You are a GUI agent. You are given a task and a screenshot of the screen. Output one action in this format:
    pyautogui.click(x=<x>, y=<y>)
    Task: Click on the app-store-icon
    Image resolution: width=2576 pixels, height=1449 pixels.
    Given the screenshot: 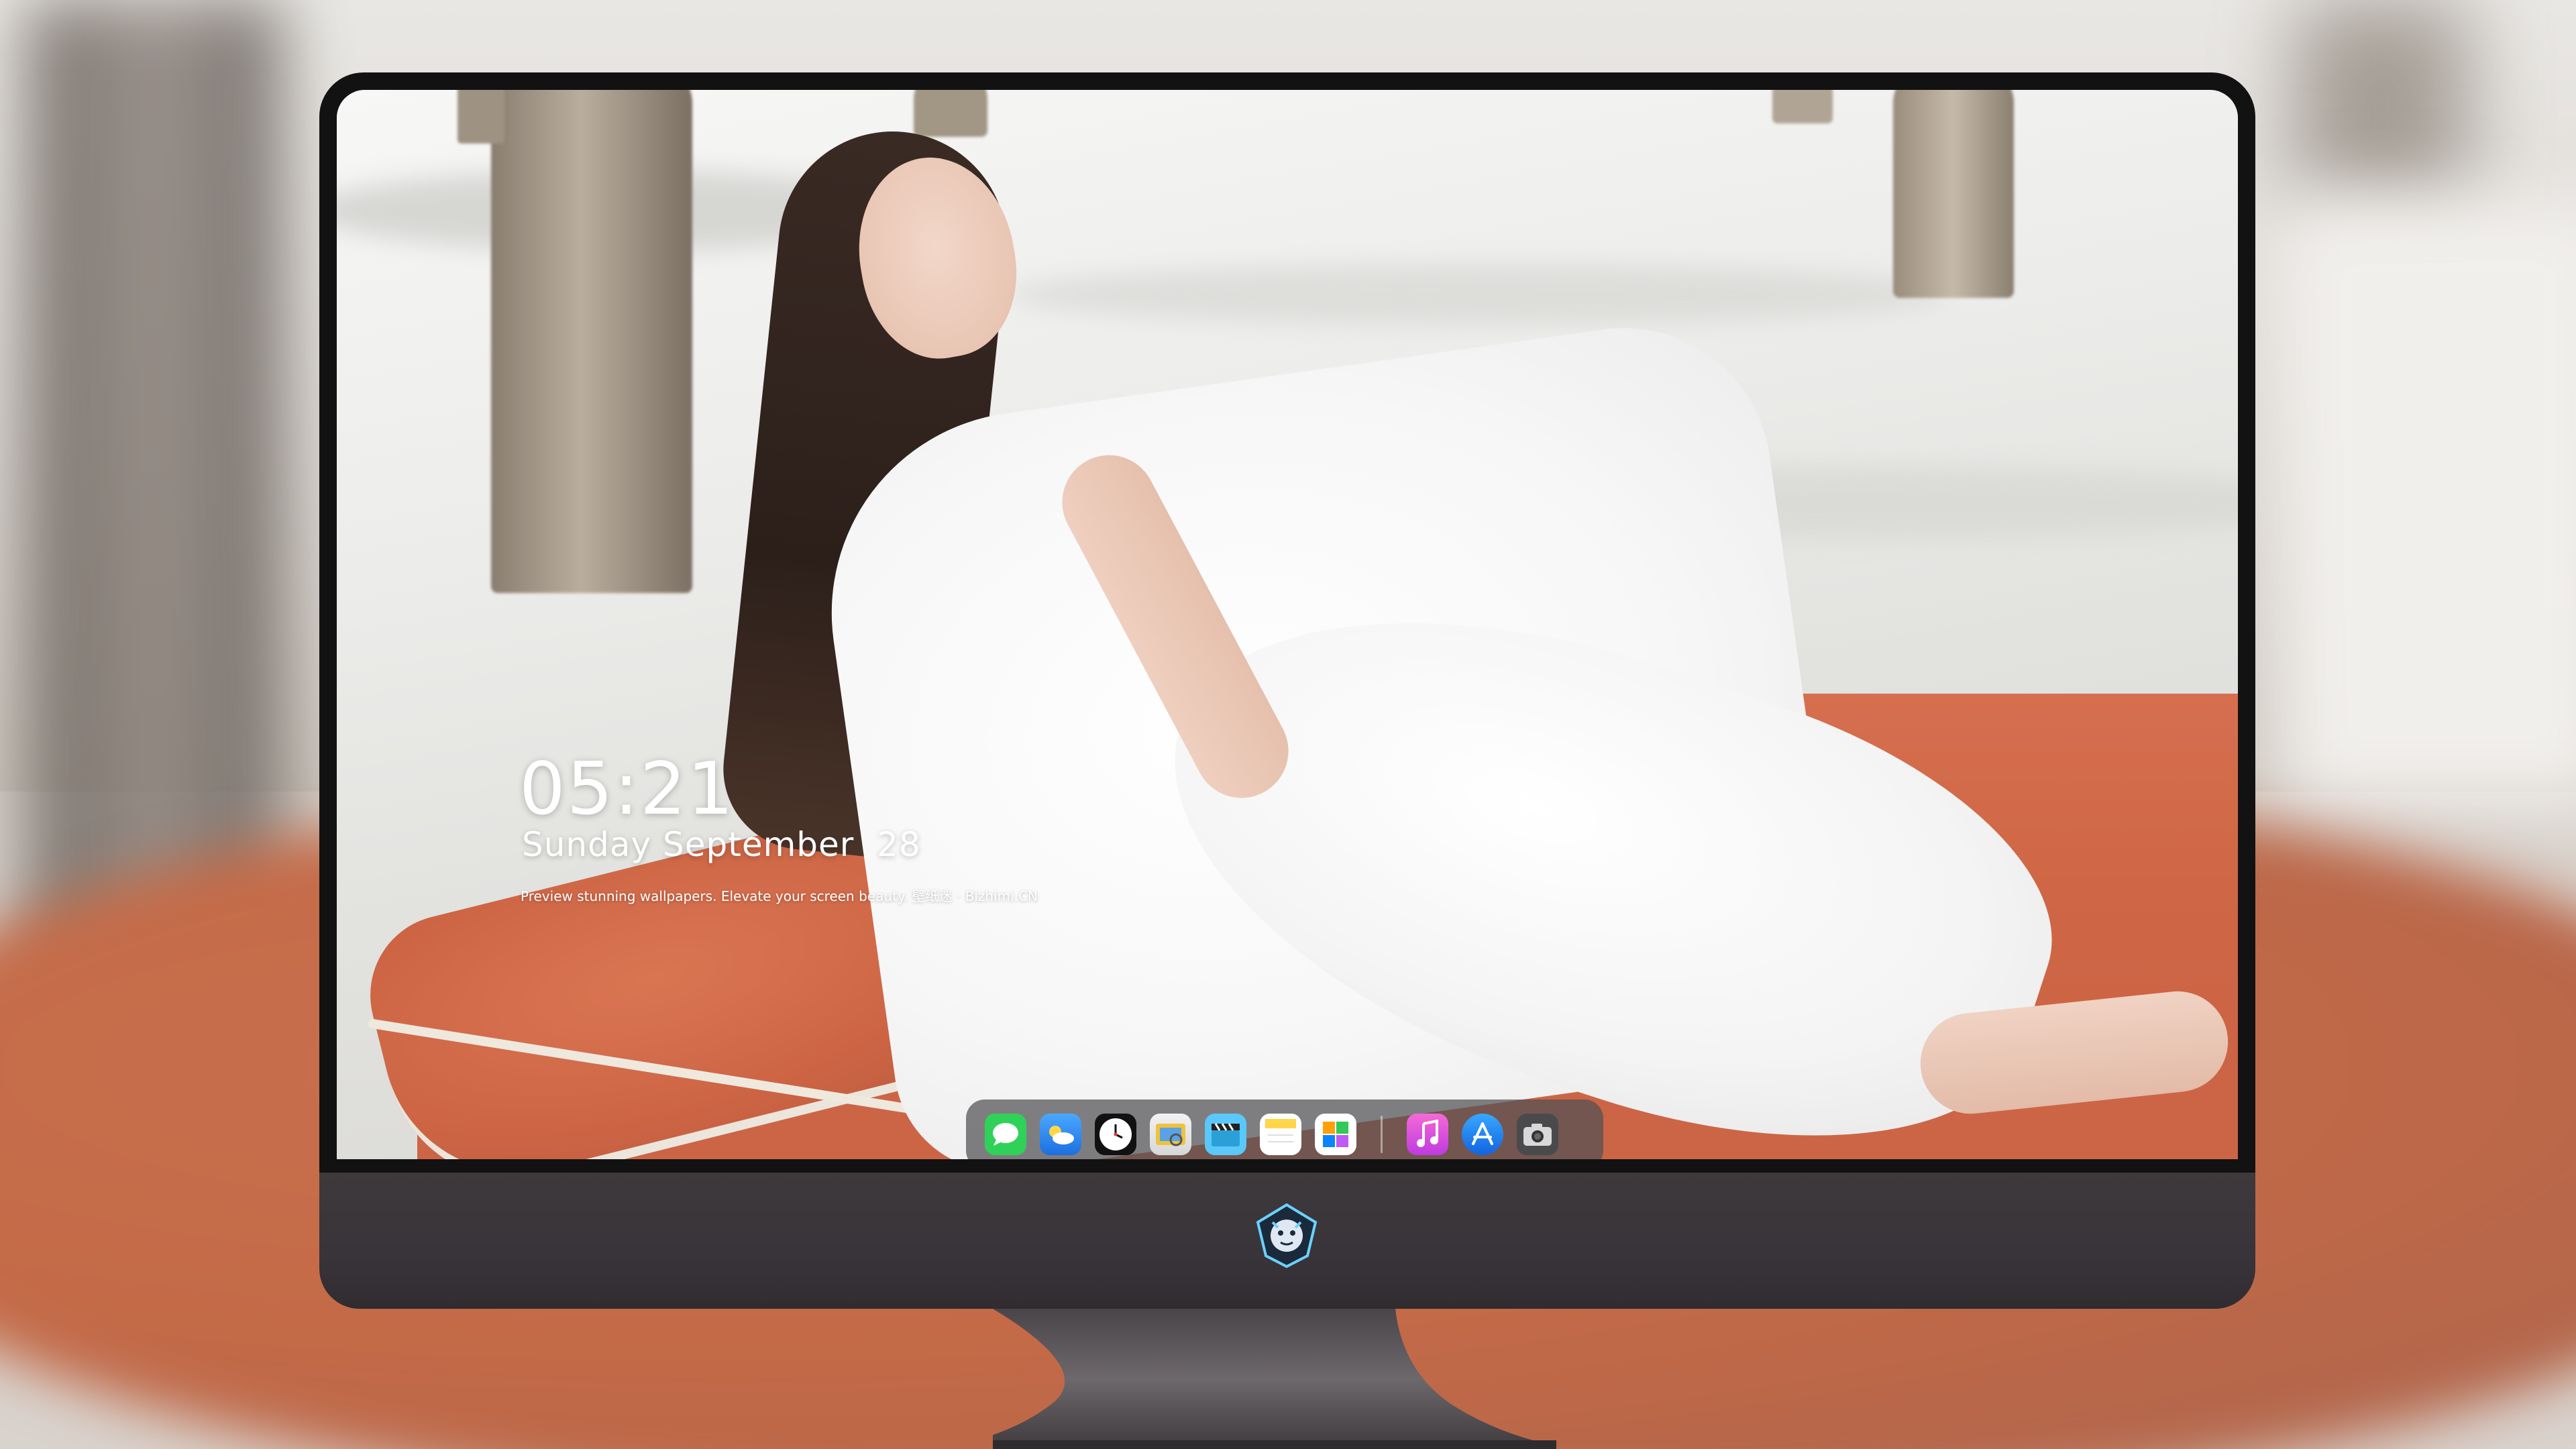 What is the action you would take?
    pyautogui.click(x=1482, y=1134)
    